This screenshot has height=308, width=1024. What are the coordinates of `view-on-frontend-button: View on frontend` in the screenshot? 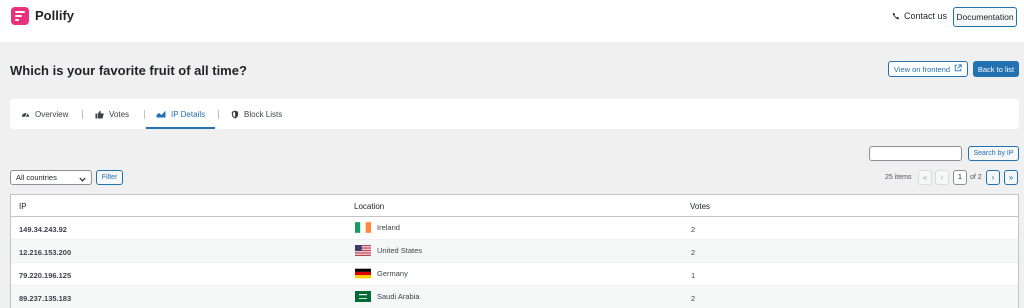 It's located at (928, 69).